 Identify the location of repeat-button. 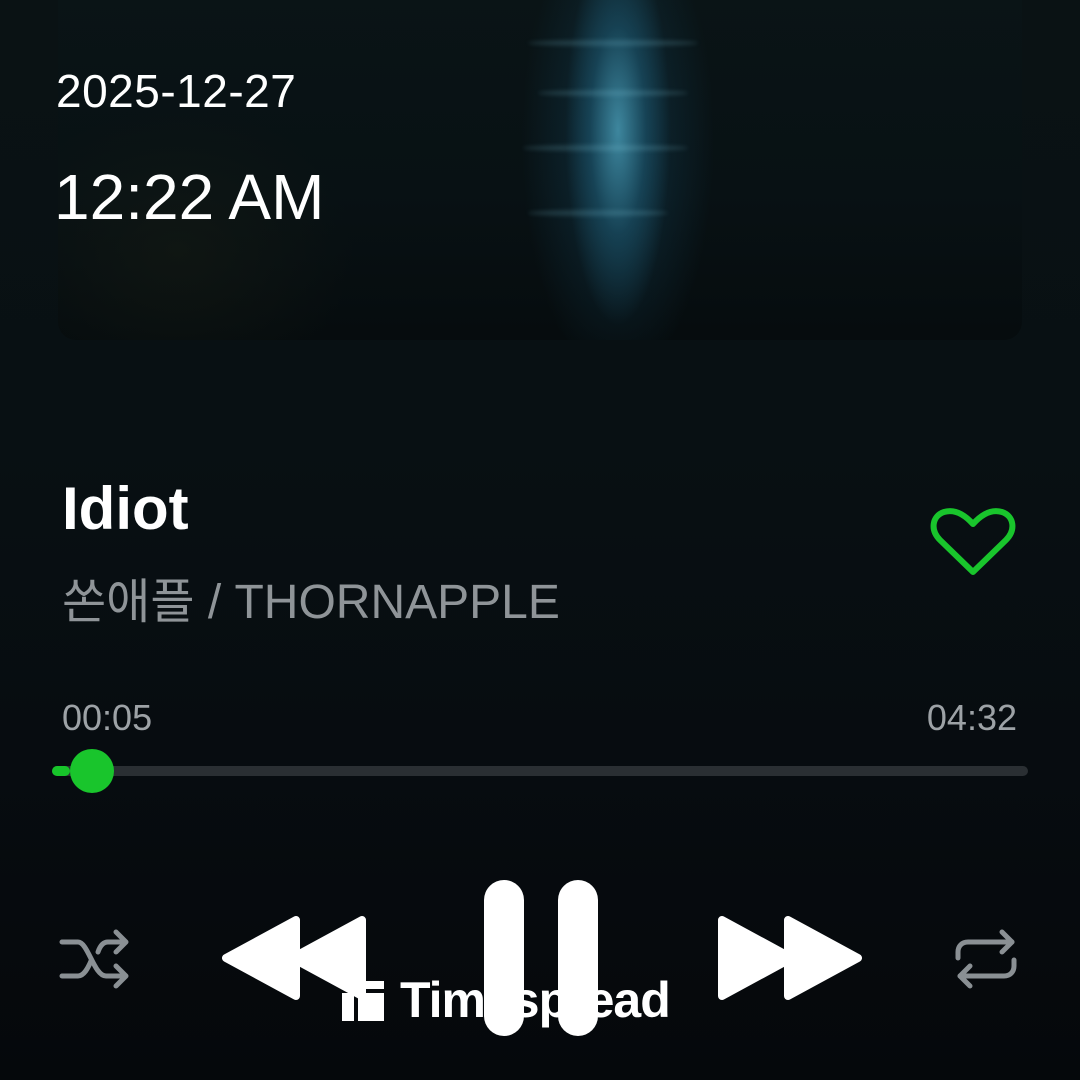
(986, 959).